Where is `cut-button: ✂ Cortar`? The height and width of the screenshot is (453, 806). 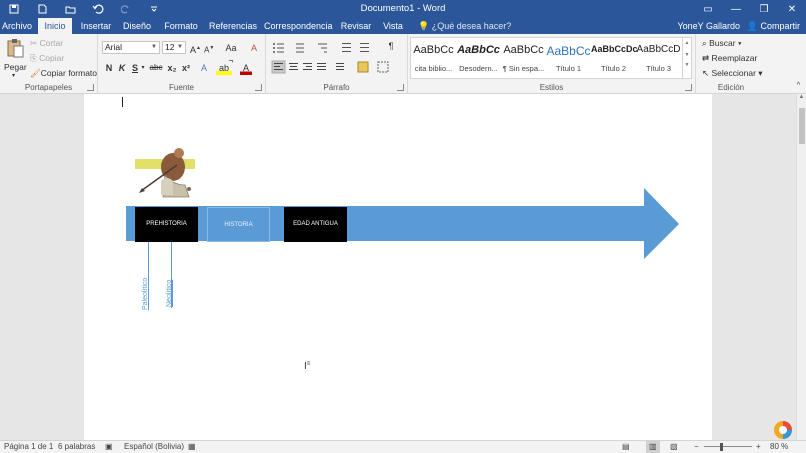 cut-button: ✂ Cortar is located at coordinates (46, 43).